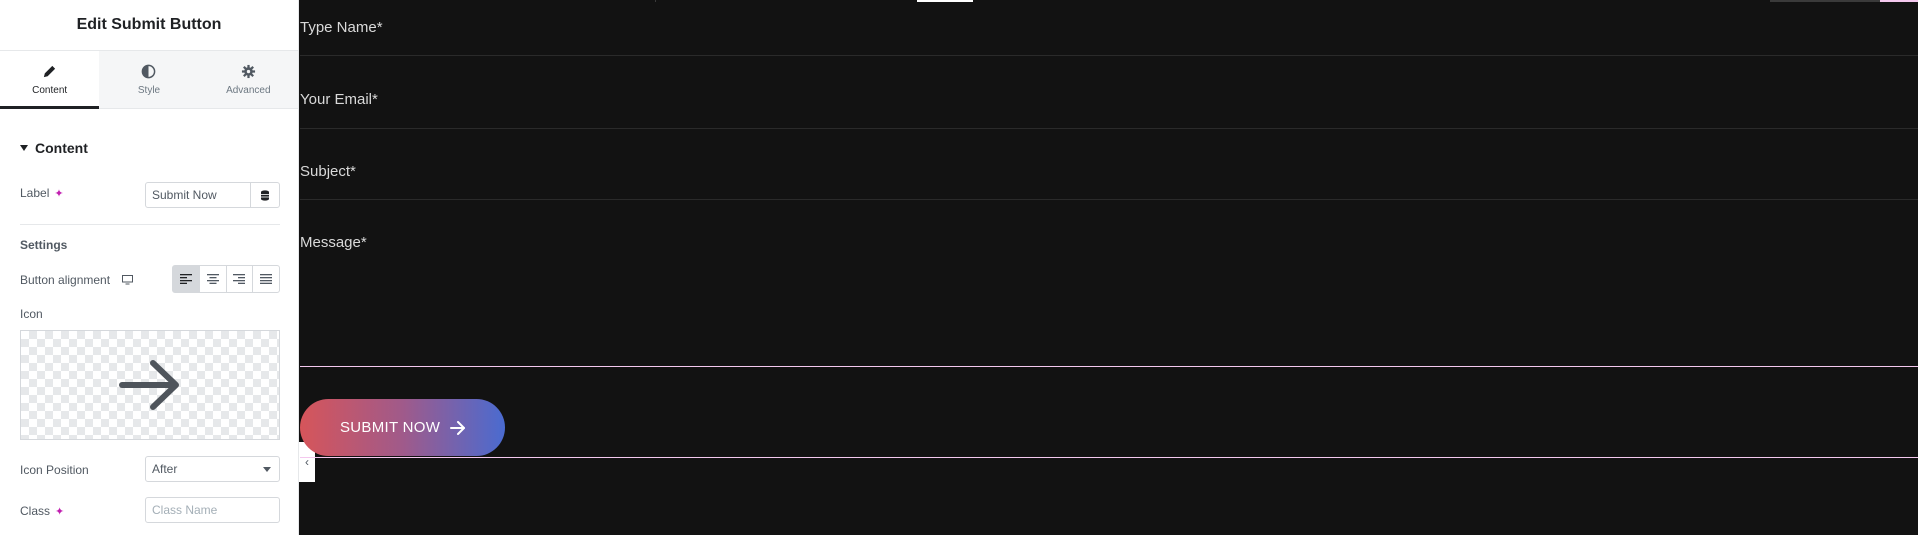 This screenshot has height=535, width=1918. What do you see at coordinates (339, 99) in the screenshot?
I see `email-field-label: Your Email*` at bounding box center [339, 99].